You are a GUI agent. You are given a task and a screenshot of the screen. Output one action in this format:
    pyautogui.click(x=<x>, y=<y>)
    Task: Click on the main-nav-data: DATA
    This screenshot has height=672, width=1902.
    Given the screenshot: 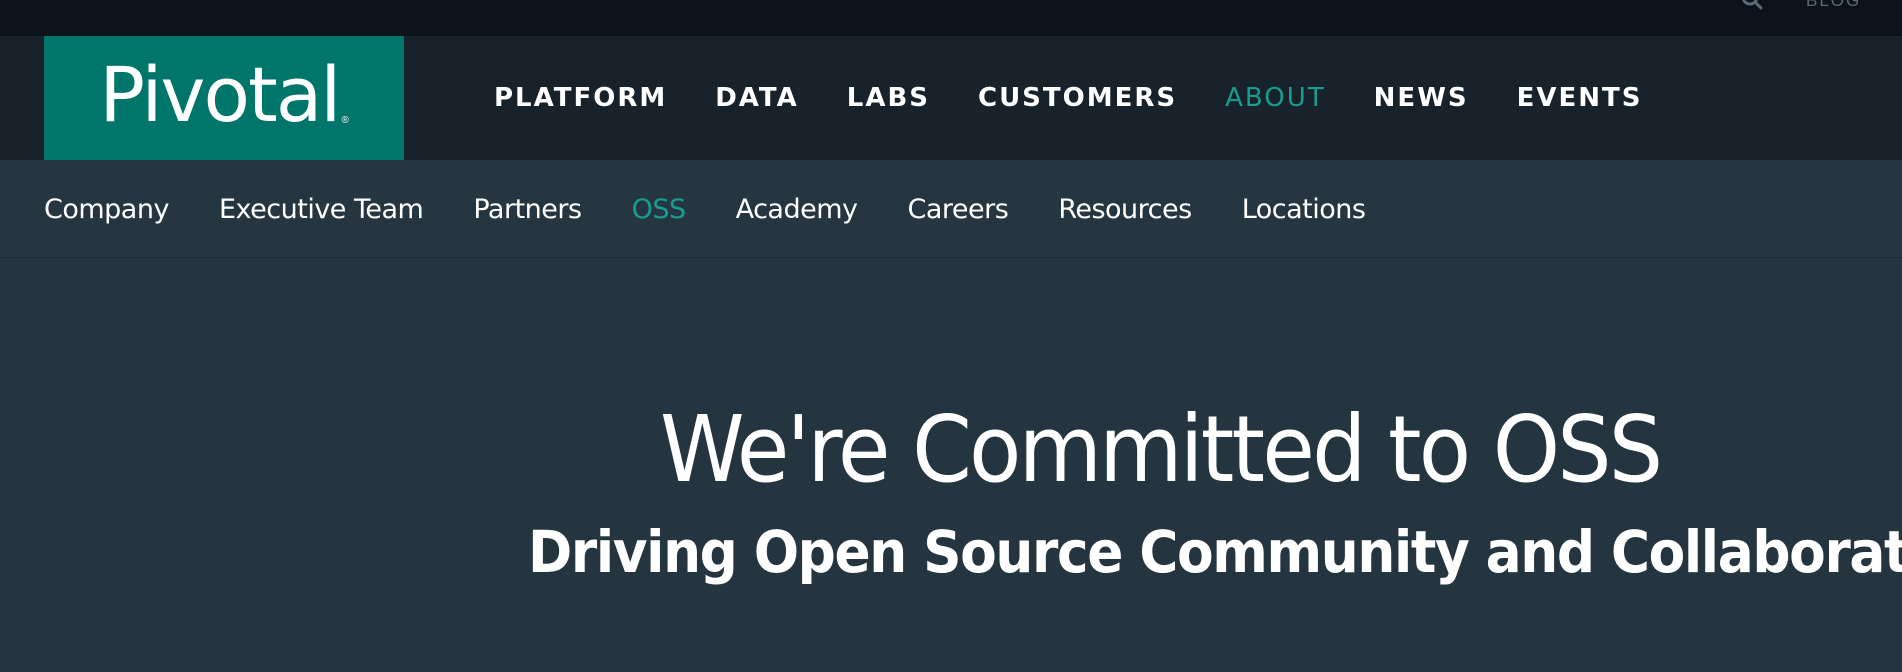 What is the action you would take?
    pyautogui.click(x=757, y=98)
    